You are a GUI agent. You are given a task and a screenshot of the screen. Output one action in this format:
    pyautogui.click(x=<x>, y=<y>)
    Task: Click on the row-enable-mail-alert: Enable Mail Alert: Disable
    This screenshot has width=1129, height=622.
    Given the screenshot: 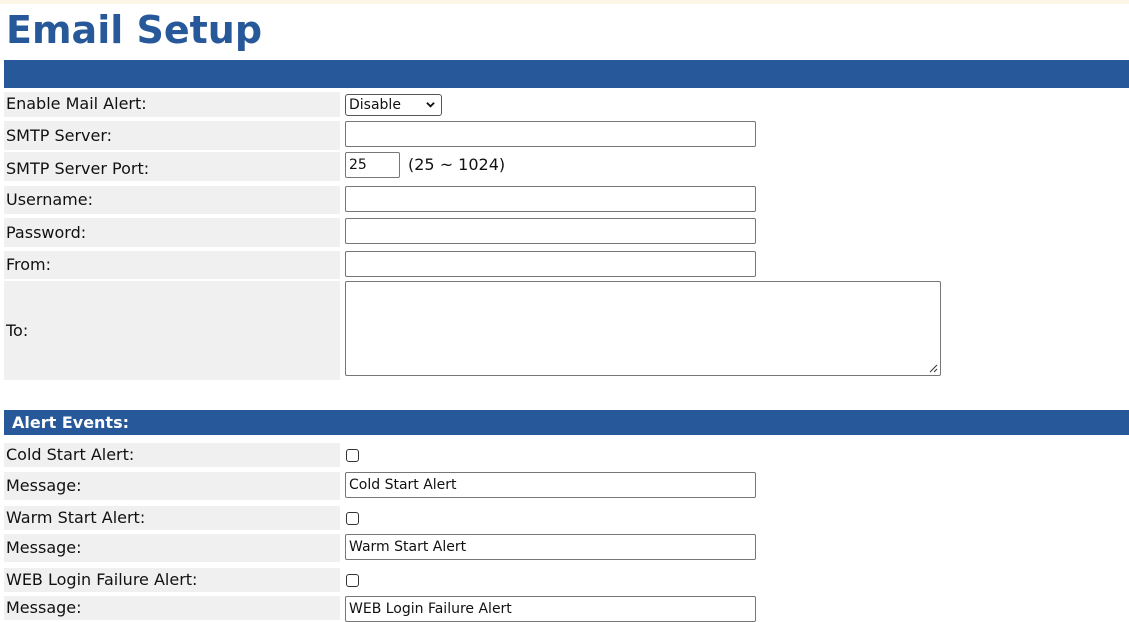 What is the action you would take?
    pyautogui.click(x=566, y=104)
    